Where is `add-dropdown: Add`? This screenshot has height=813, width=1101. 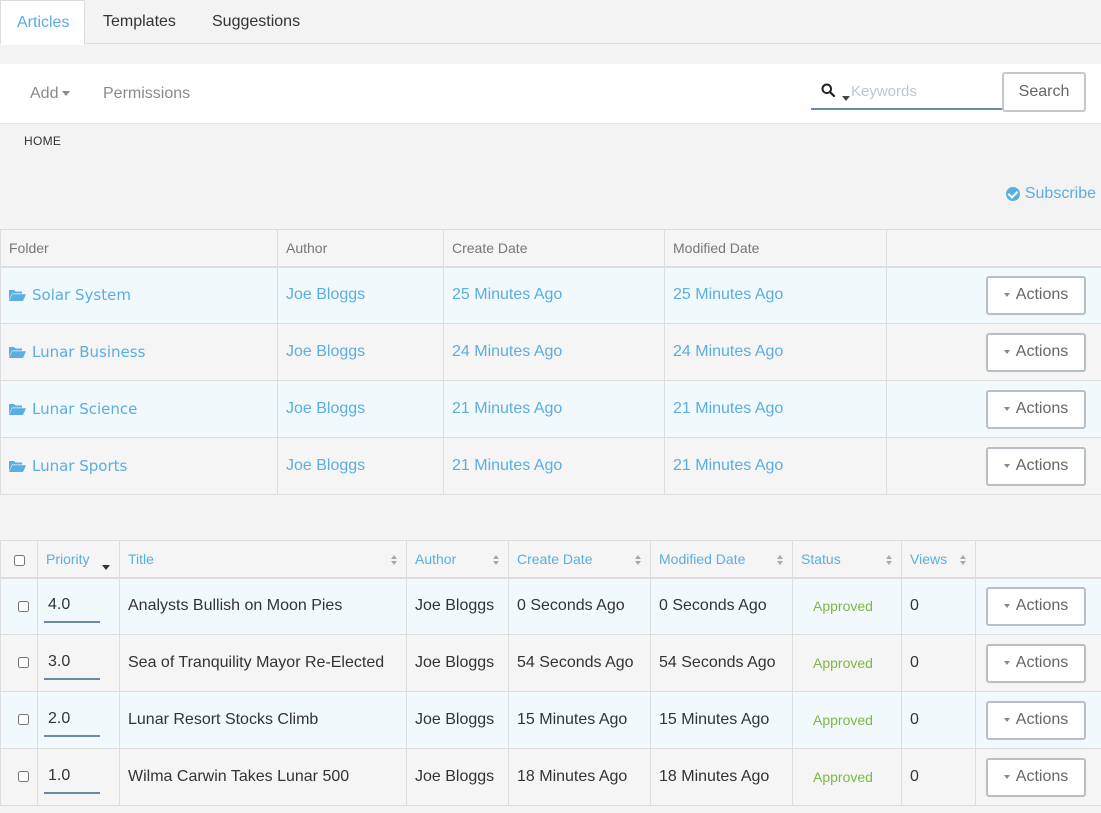 add-dropdown: Add is located at coordinates (50, 94).